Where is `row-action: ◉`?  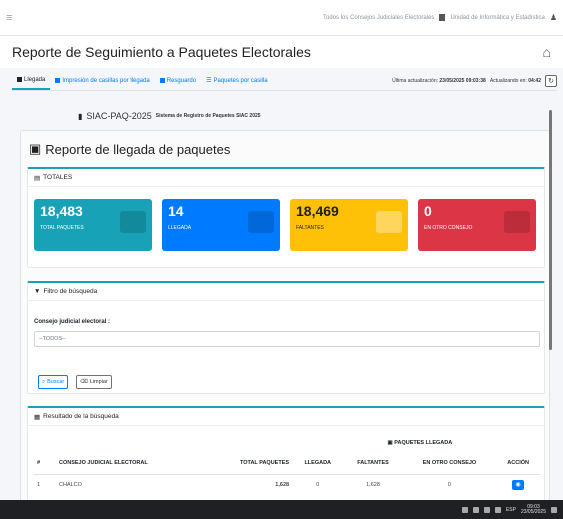 row-action: ◉ is located at coordinates (518, 485).